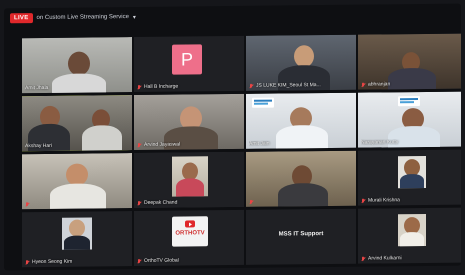  What do you see at coordinates (77, 123) in the screenshot?
I see `participant-tile-active: Akshay Hari` at bounding box center [77, 123].